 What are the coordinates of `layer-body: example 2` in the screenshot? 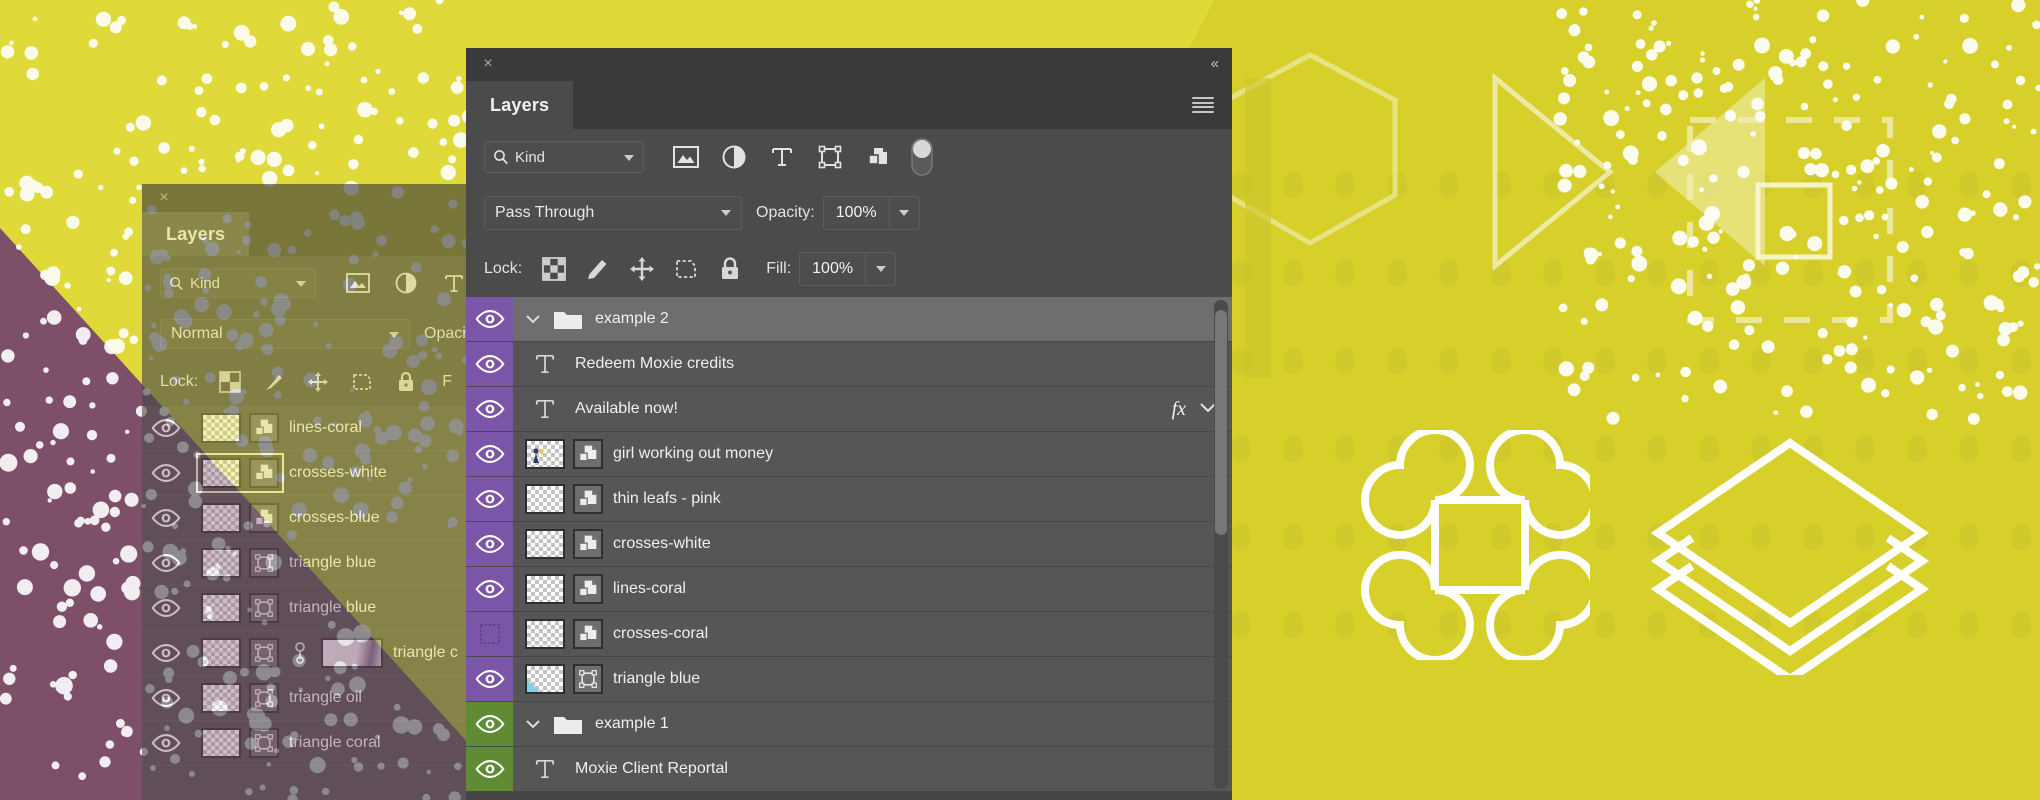 It's located at (872, 319).